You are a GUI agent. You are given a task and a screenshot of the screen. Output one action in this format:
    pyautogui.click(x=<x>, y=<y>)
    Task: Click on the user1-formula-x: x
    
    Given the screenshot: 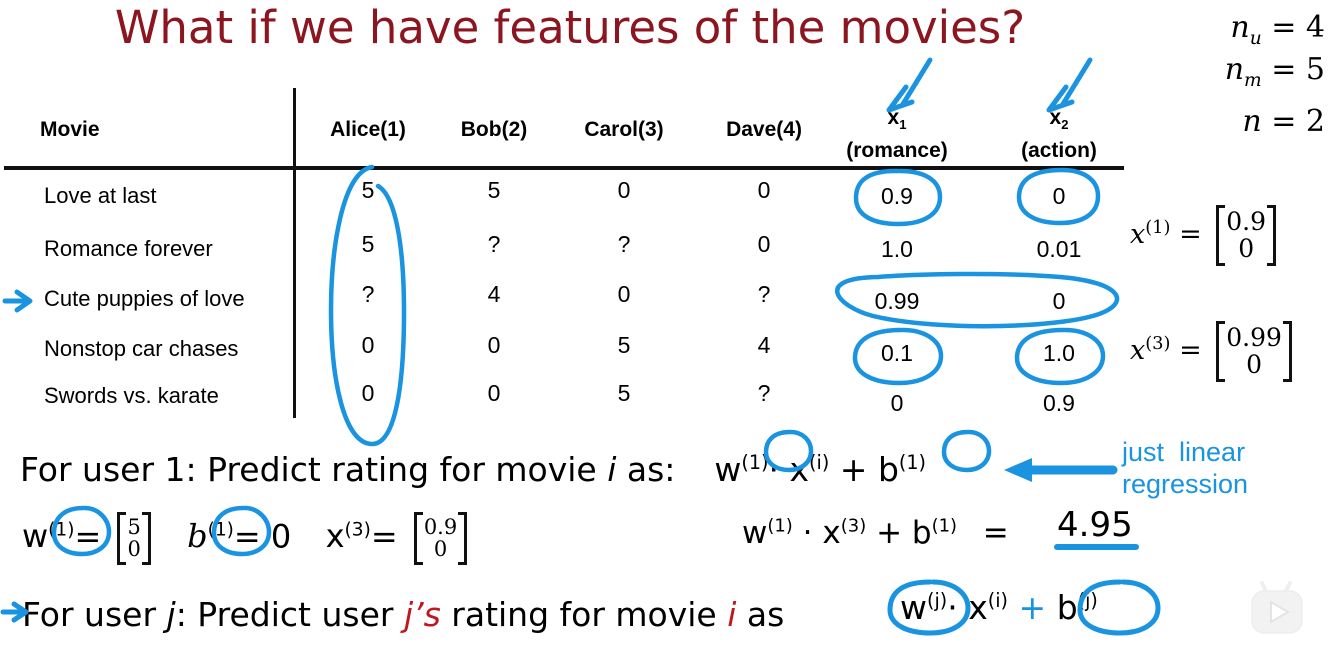 What is the action you would take?
    pyautogui.click(x=799, y=469)
    